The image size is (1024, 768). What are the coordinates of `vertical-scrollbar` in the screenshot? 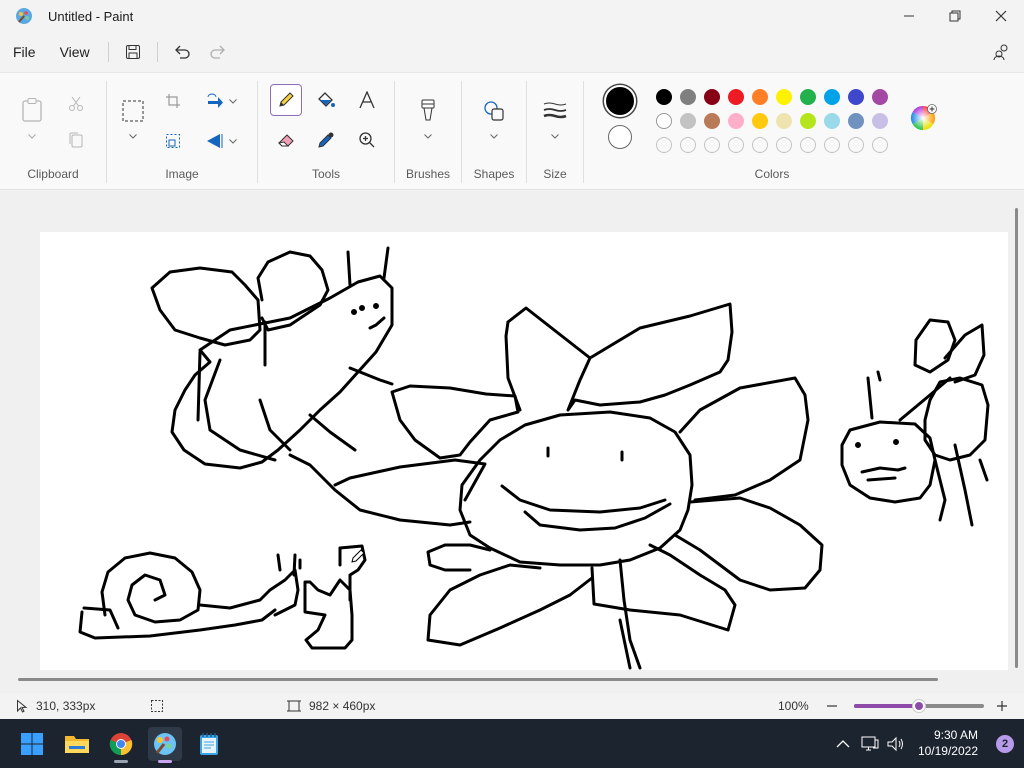 It's located at (1016, 438).